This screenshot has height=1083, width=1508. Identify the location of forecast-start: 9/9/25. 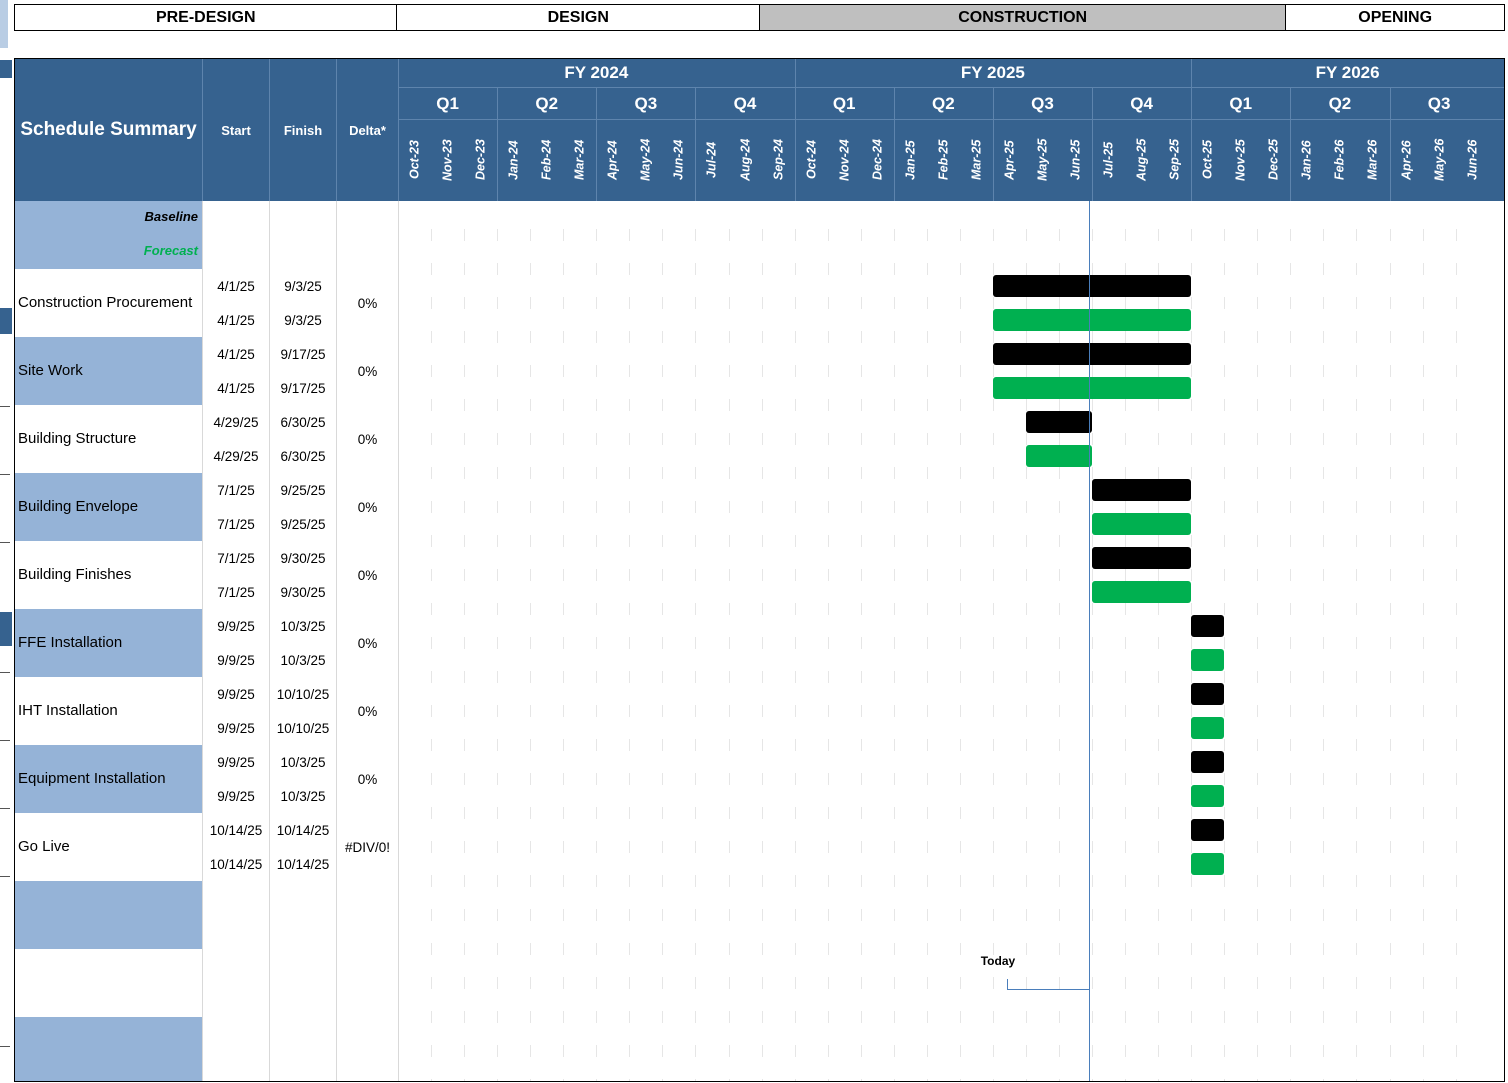
(236, 660).